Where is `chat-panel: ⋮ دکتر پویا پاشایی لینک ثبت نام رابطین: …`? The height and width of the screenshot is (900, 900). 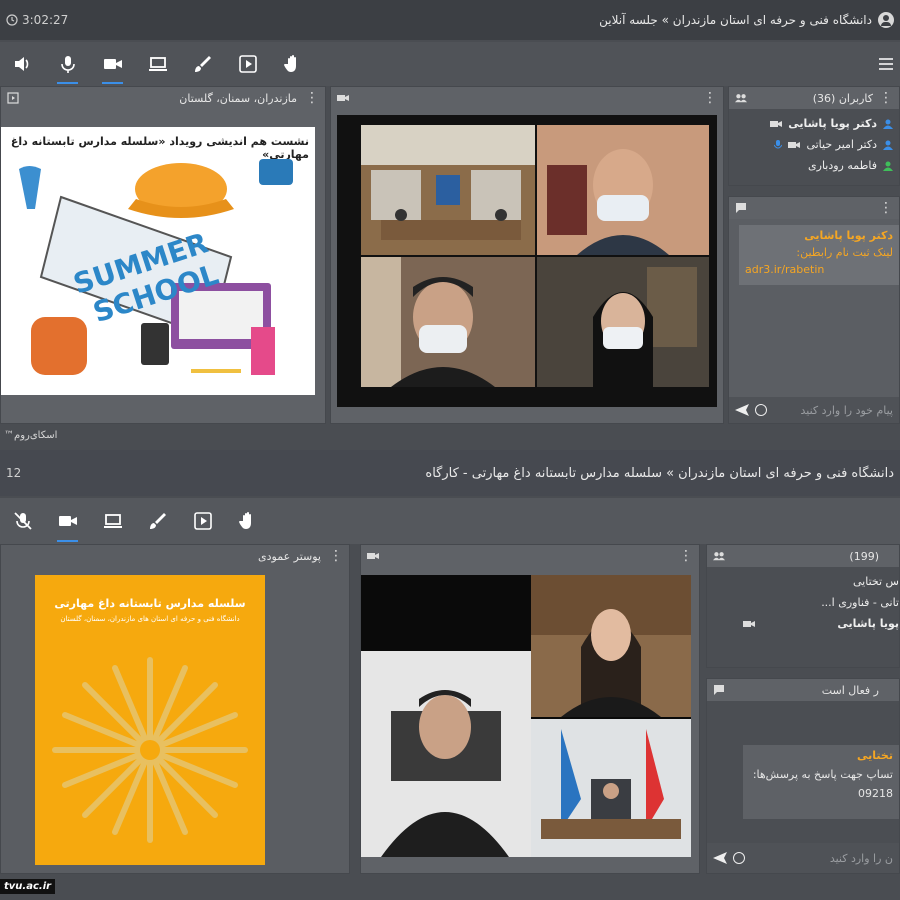
chat-panel: ⋮ دکتر پویا پاشایی لینک ثبت نام رابطین: … is located at coordinates (814, 310).